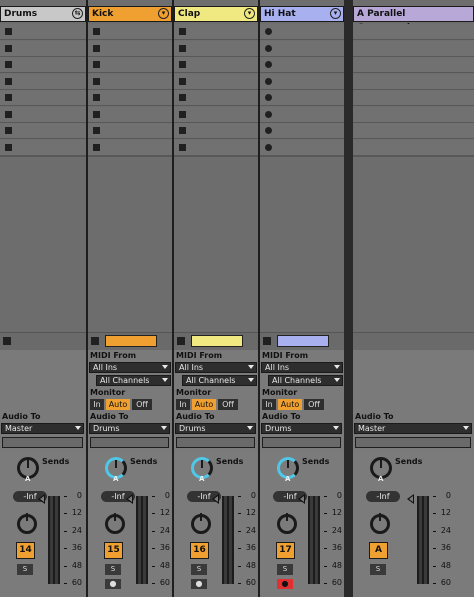  What do you see at coordinates (413, 19) in the screenshot?
I see `track-header-return-a: A Parallel Compression` at bounding box center [413, 19].